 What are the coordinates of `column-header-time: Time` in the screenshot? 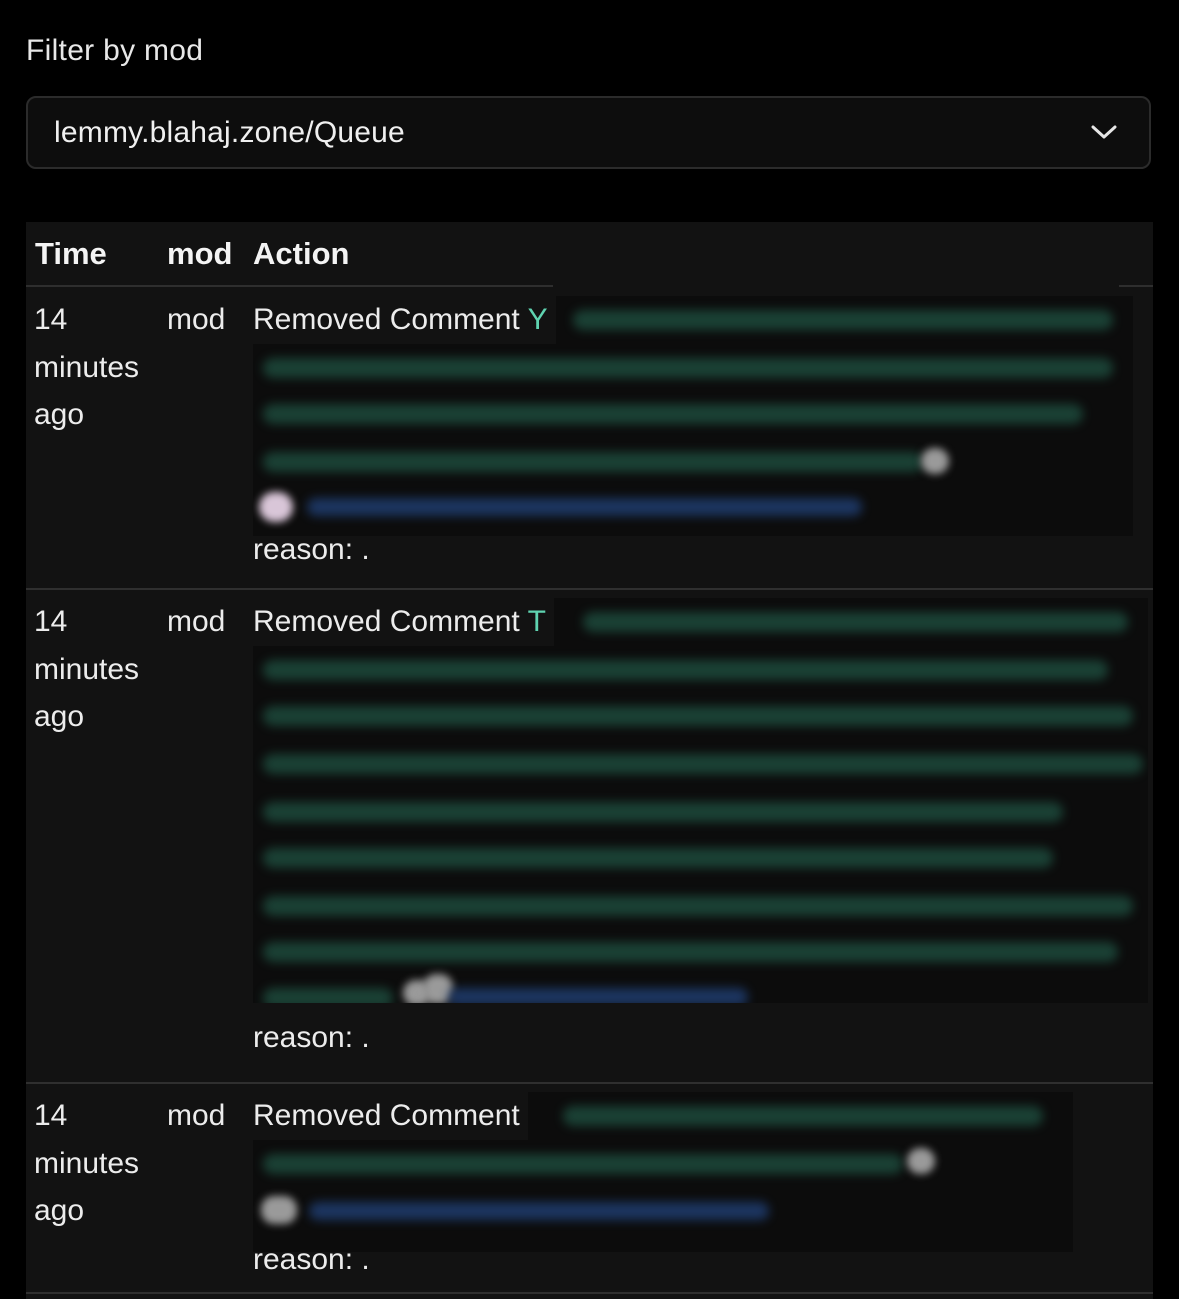 It's located at (71, 253).